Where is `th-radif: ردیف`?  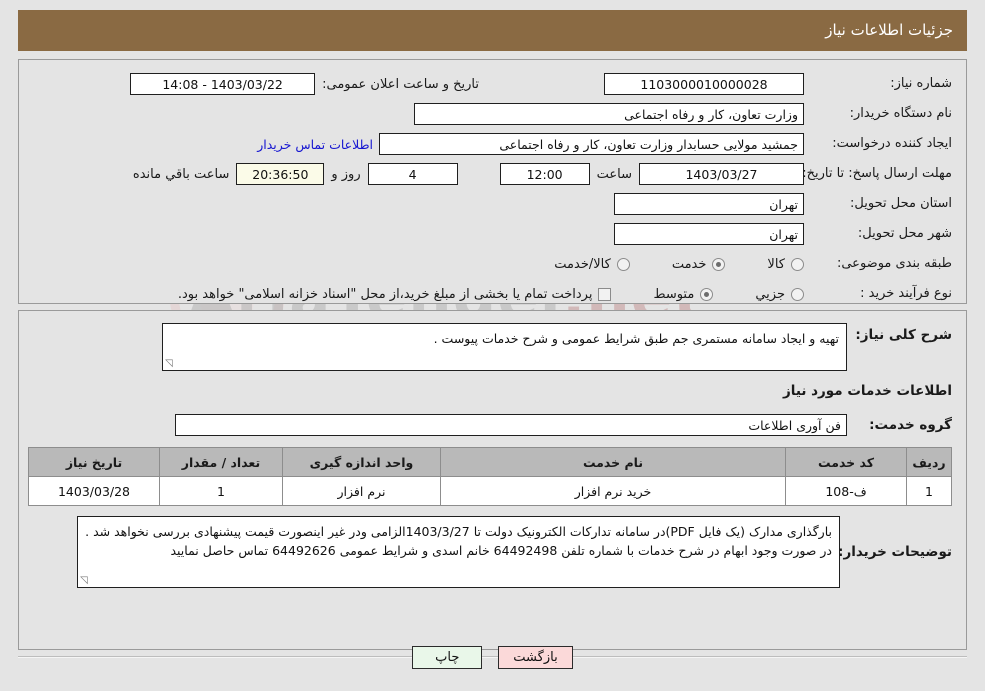 th-radif: ردیف is located at coordinates (929, 462).